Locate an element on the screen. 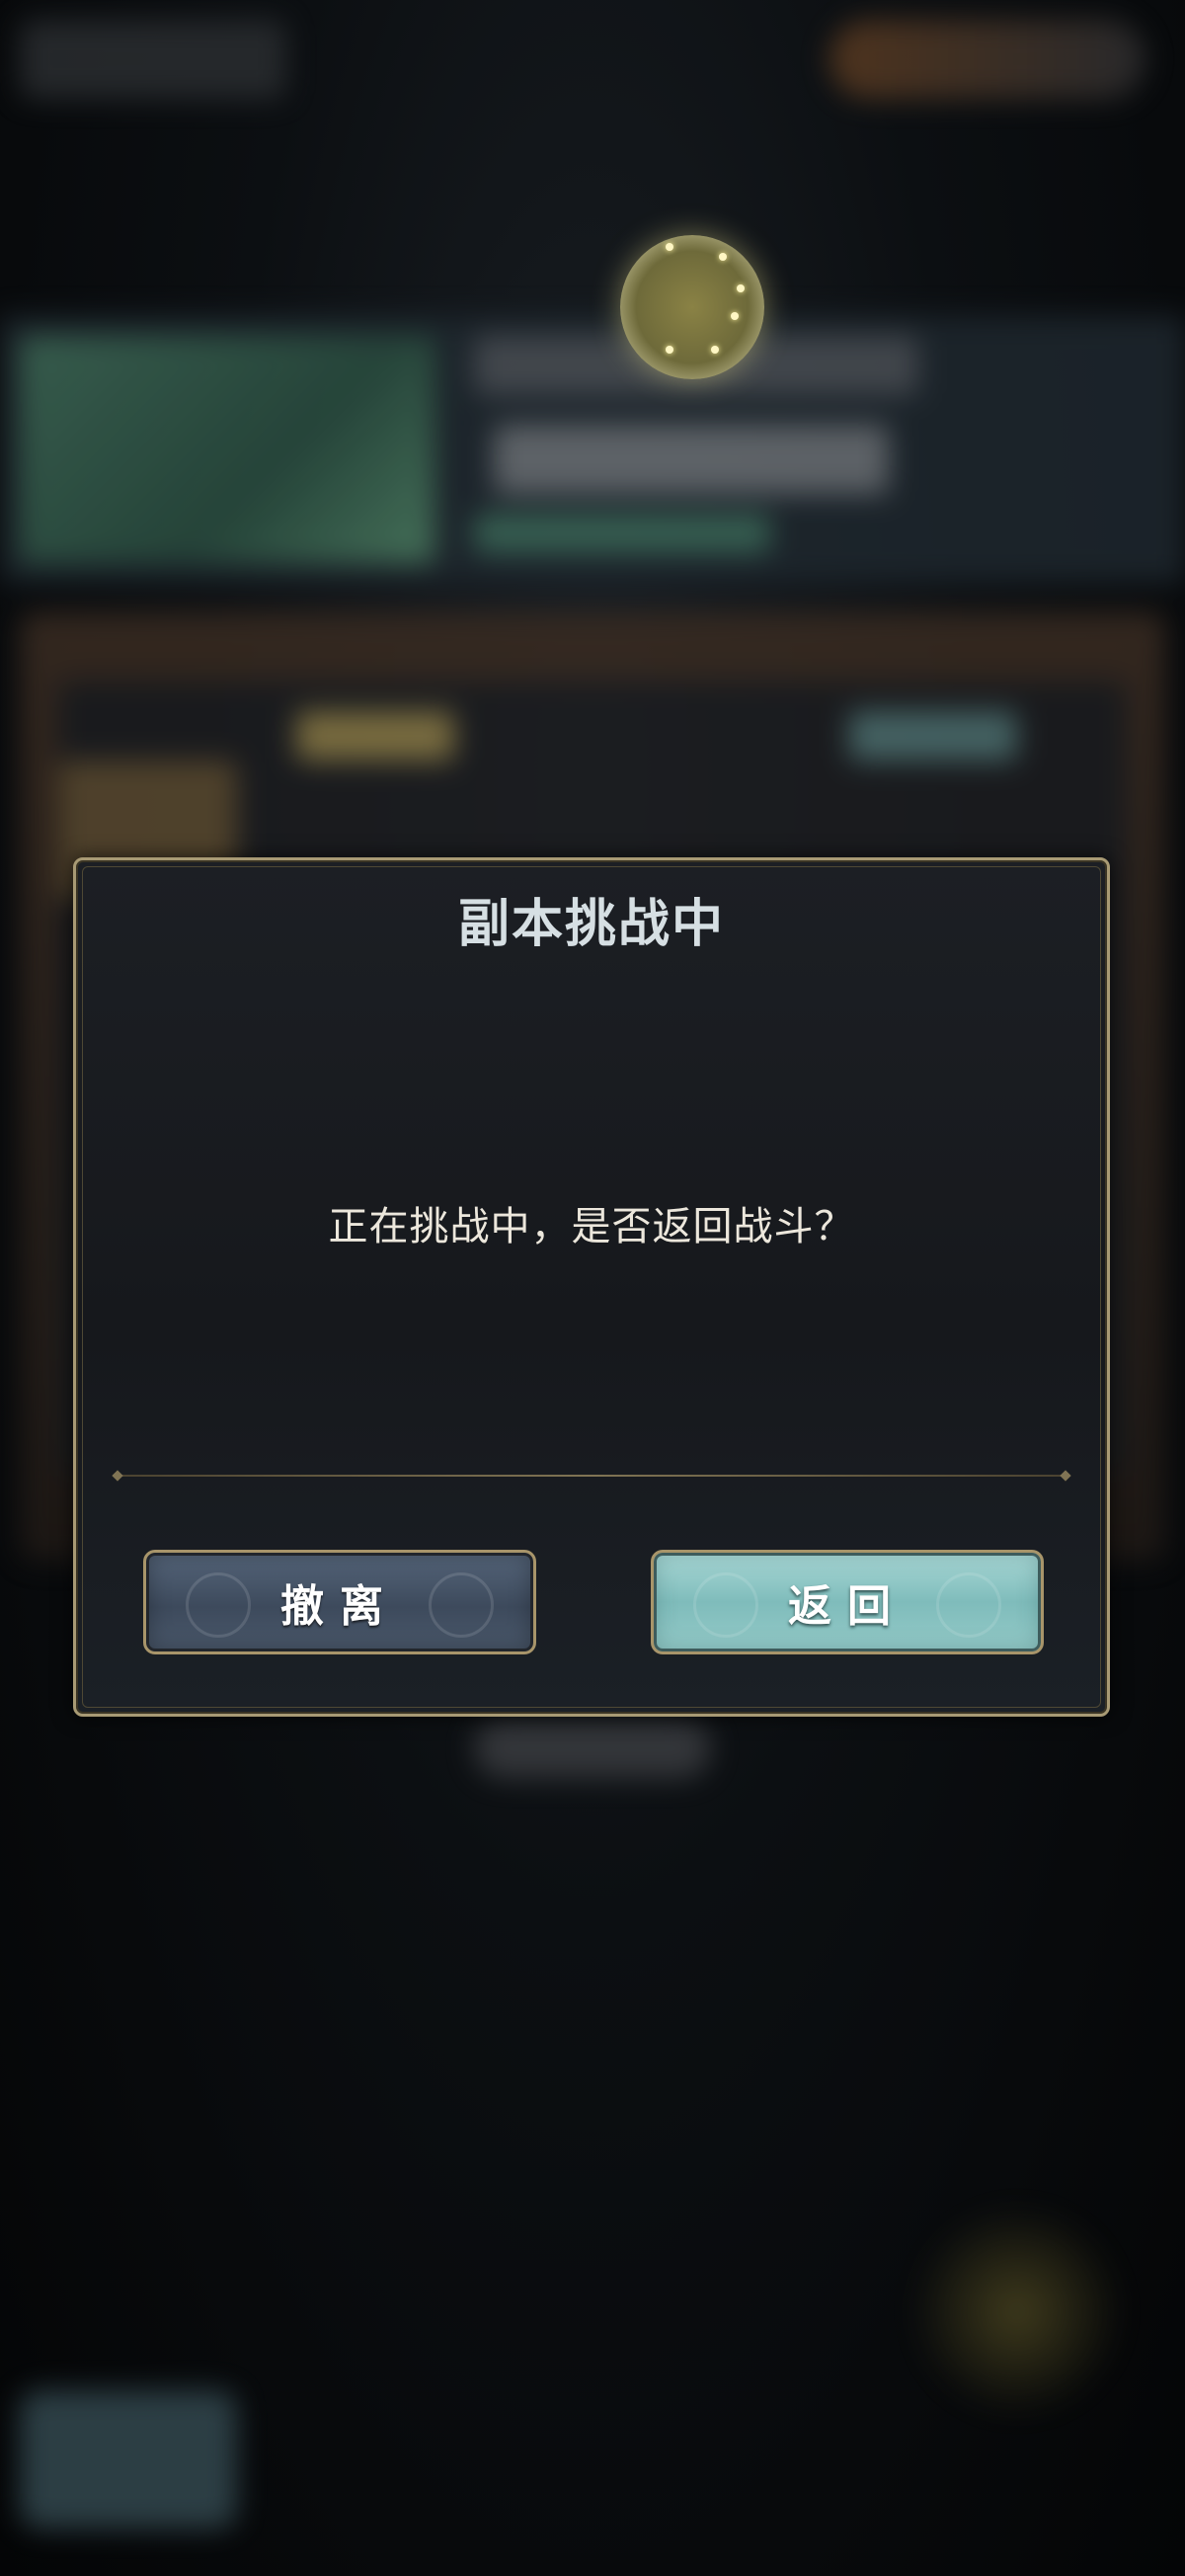 The image size is (1185, 2576). background-pill is located at coordinates (592, 1748).